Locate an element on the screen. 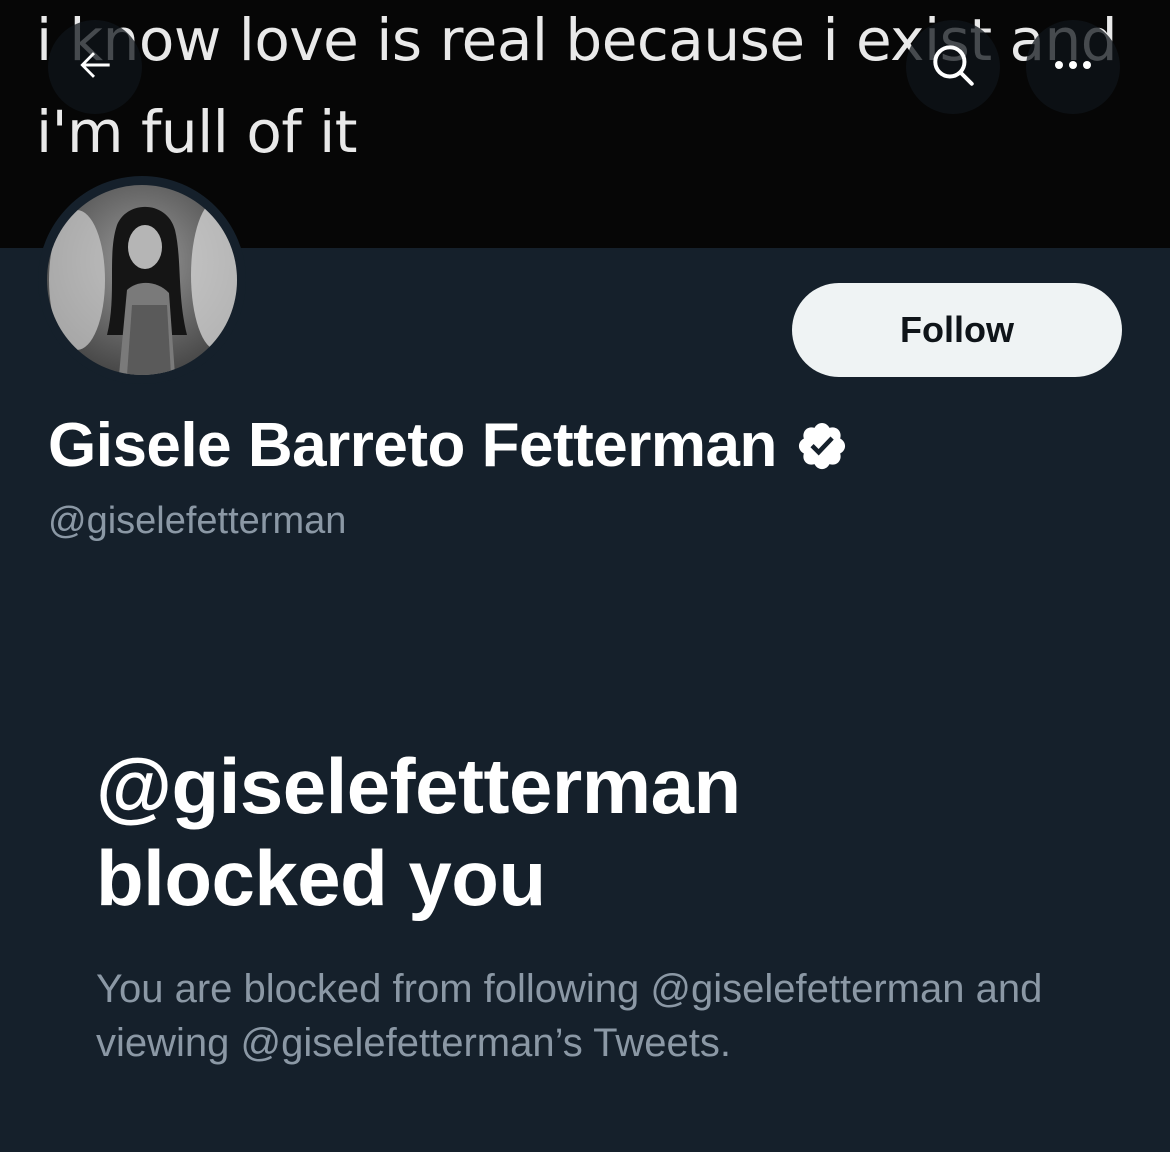 The image size is (1170, 1152). search-button is located at coordinates (953, 67).